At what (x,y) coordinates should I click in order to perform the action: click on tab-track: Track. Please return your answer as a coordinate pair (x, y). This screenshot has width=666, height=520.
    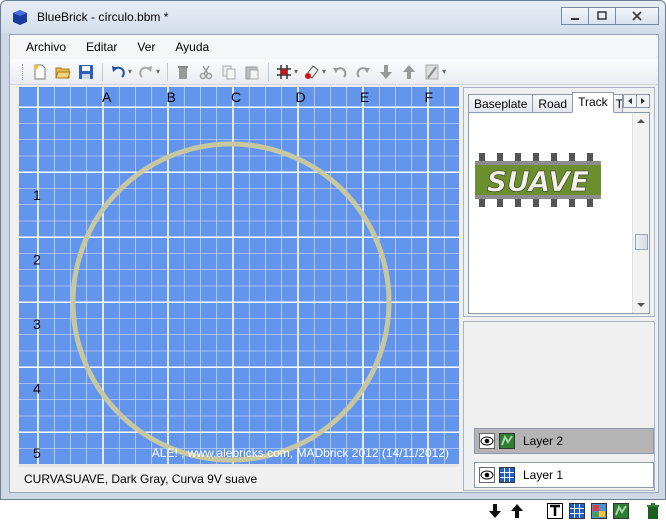
    Looking at the image, I should click on (593, 102).